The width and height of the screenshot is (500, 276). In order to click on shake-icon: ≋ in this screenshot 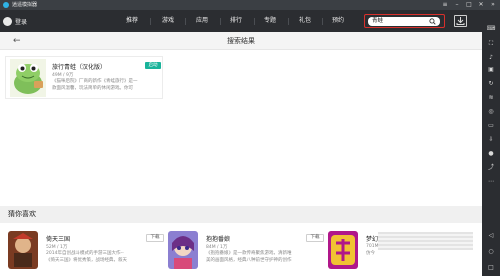, I will do `click(491, 98)`.